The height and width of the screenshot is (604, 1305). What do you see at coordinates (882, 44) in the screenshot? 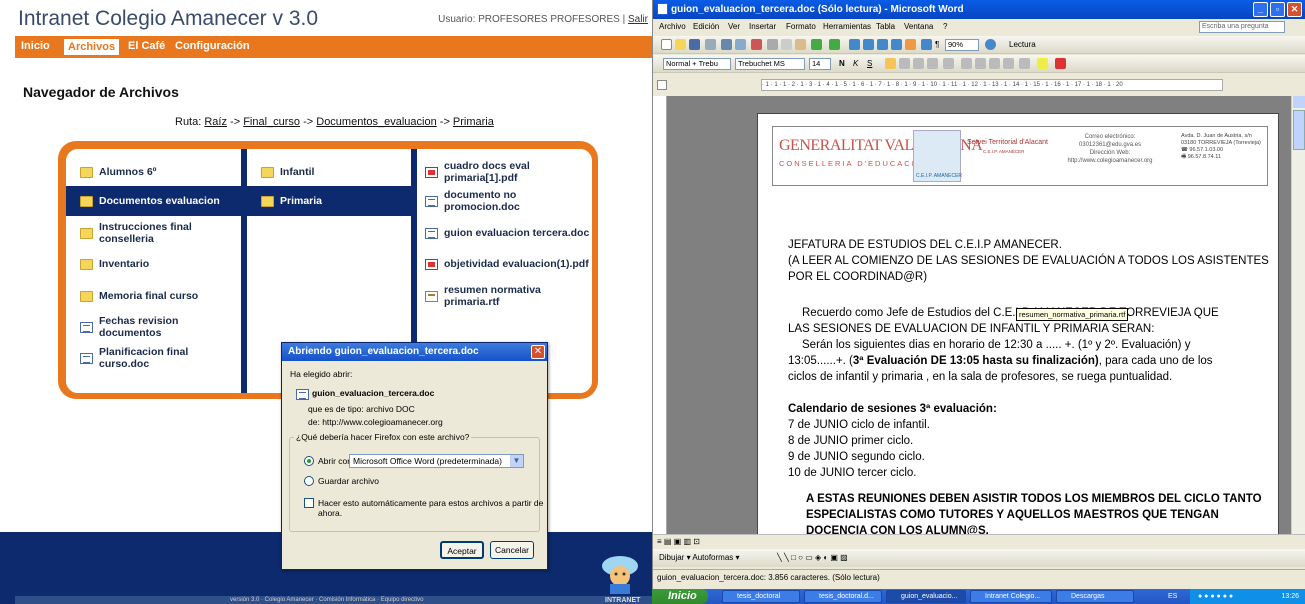
I see `insert-table-icon` at bounding box center [882, 44].